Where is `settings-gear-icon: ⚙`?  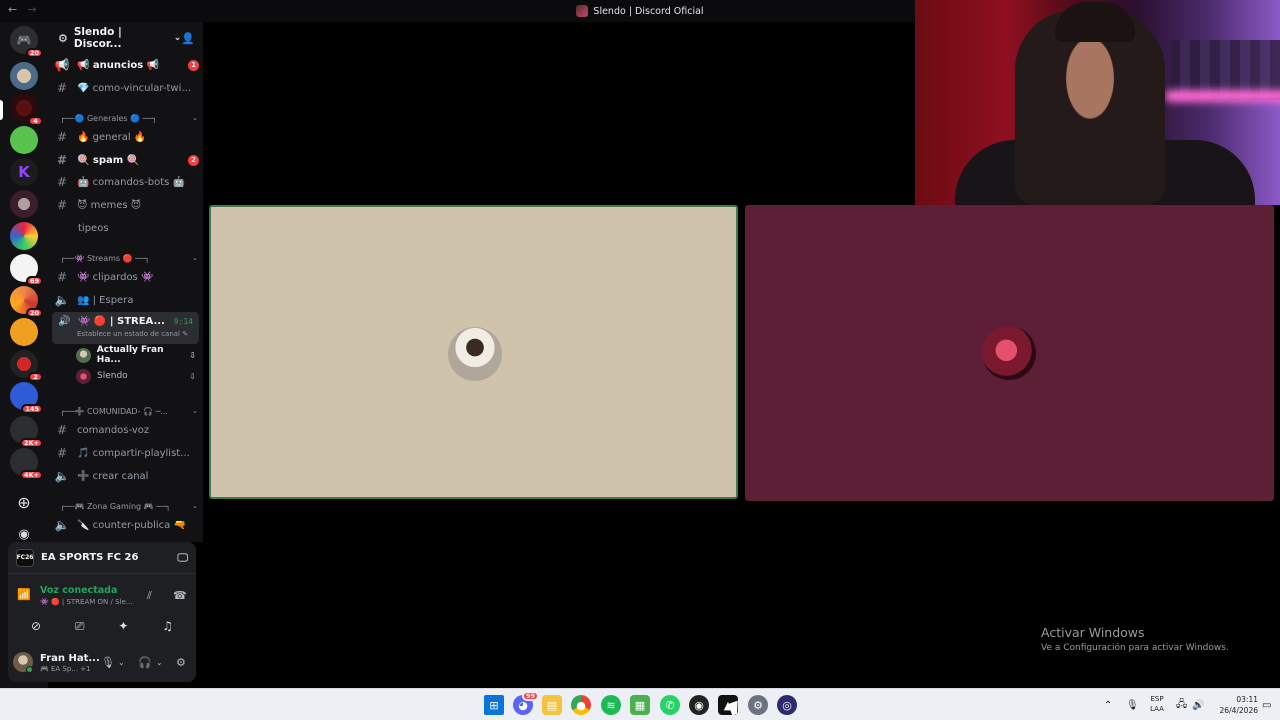
settings-gear-icon: ⚙ is located at coordinates (181, 662).